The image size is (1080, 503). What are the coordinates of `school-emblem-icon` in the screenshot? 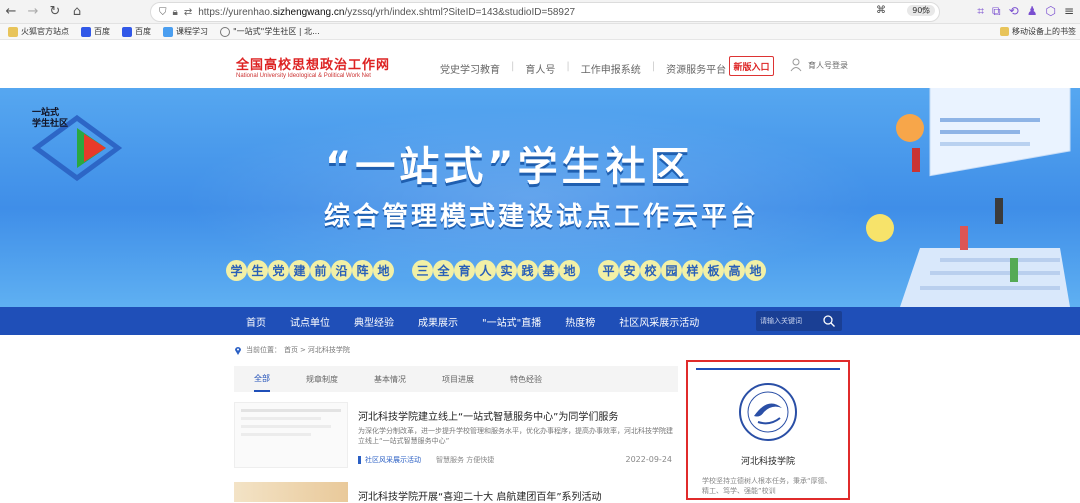 It's located at (768, 412).